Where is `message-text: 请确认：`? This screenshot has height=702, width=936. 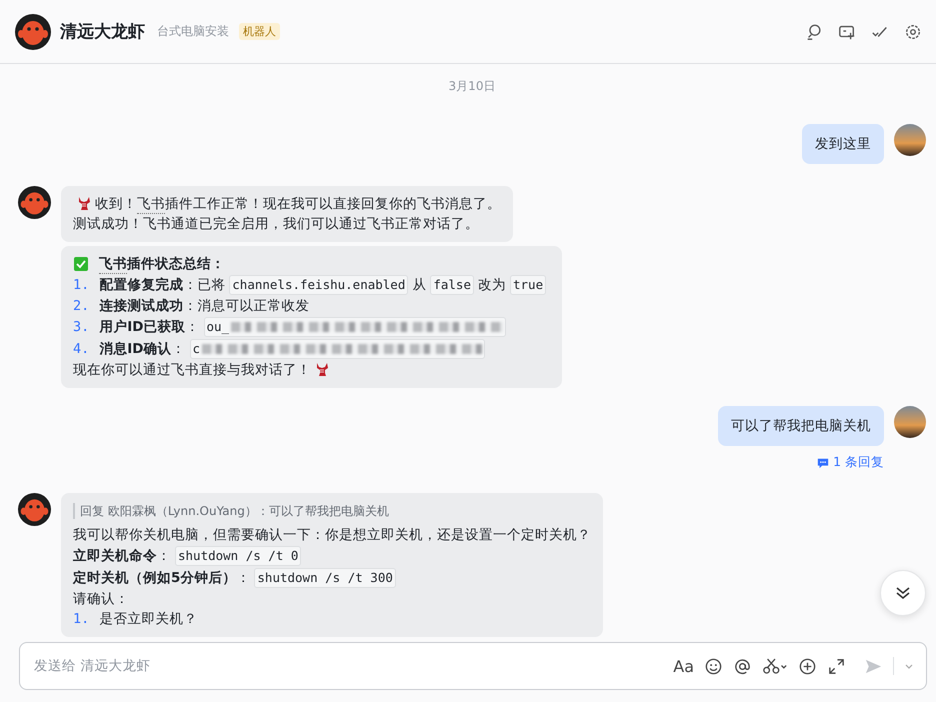 message-text: 请确认： is located at coordinates (101, 599).